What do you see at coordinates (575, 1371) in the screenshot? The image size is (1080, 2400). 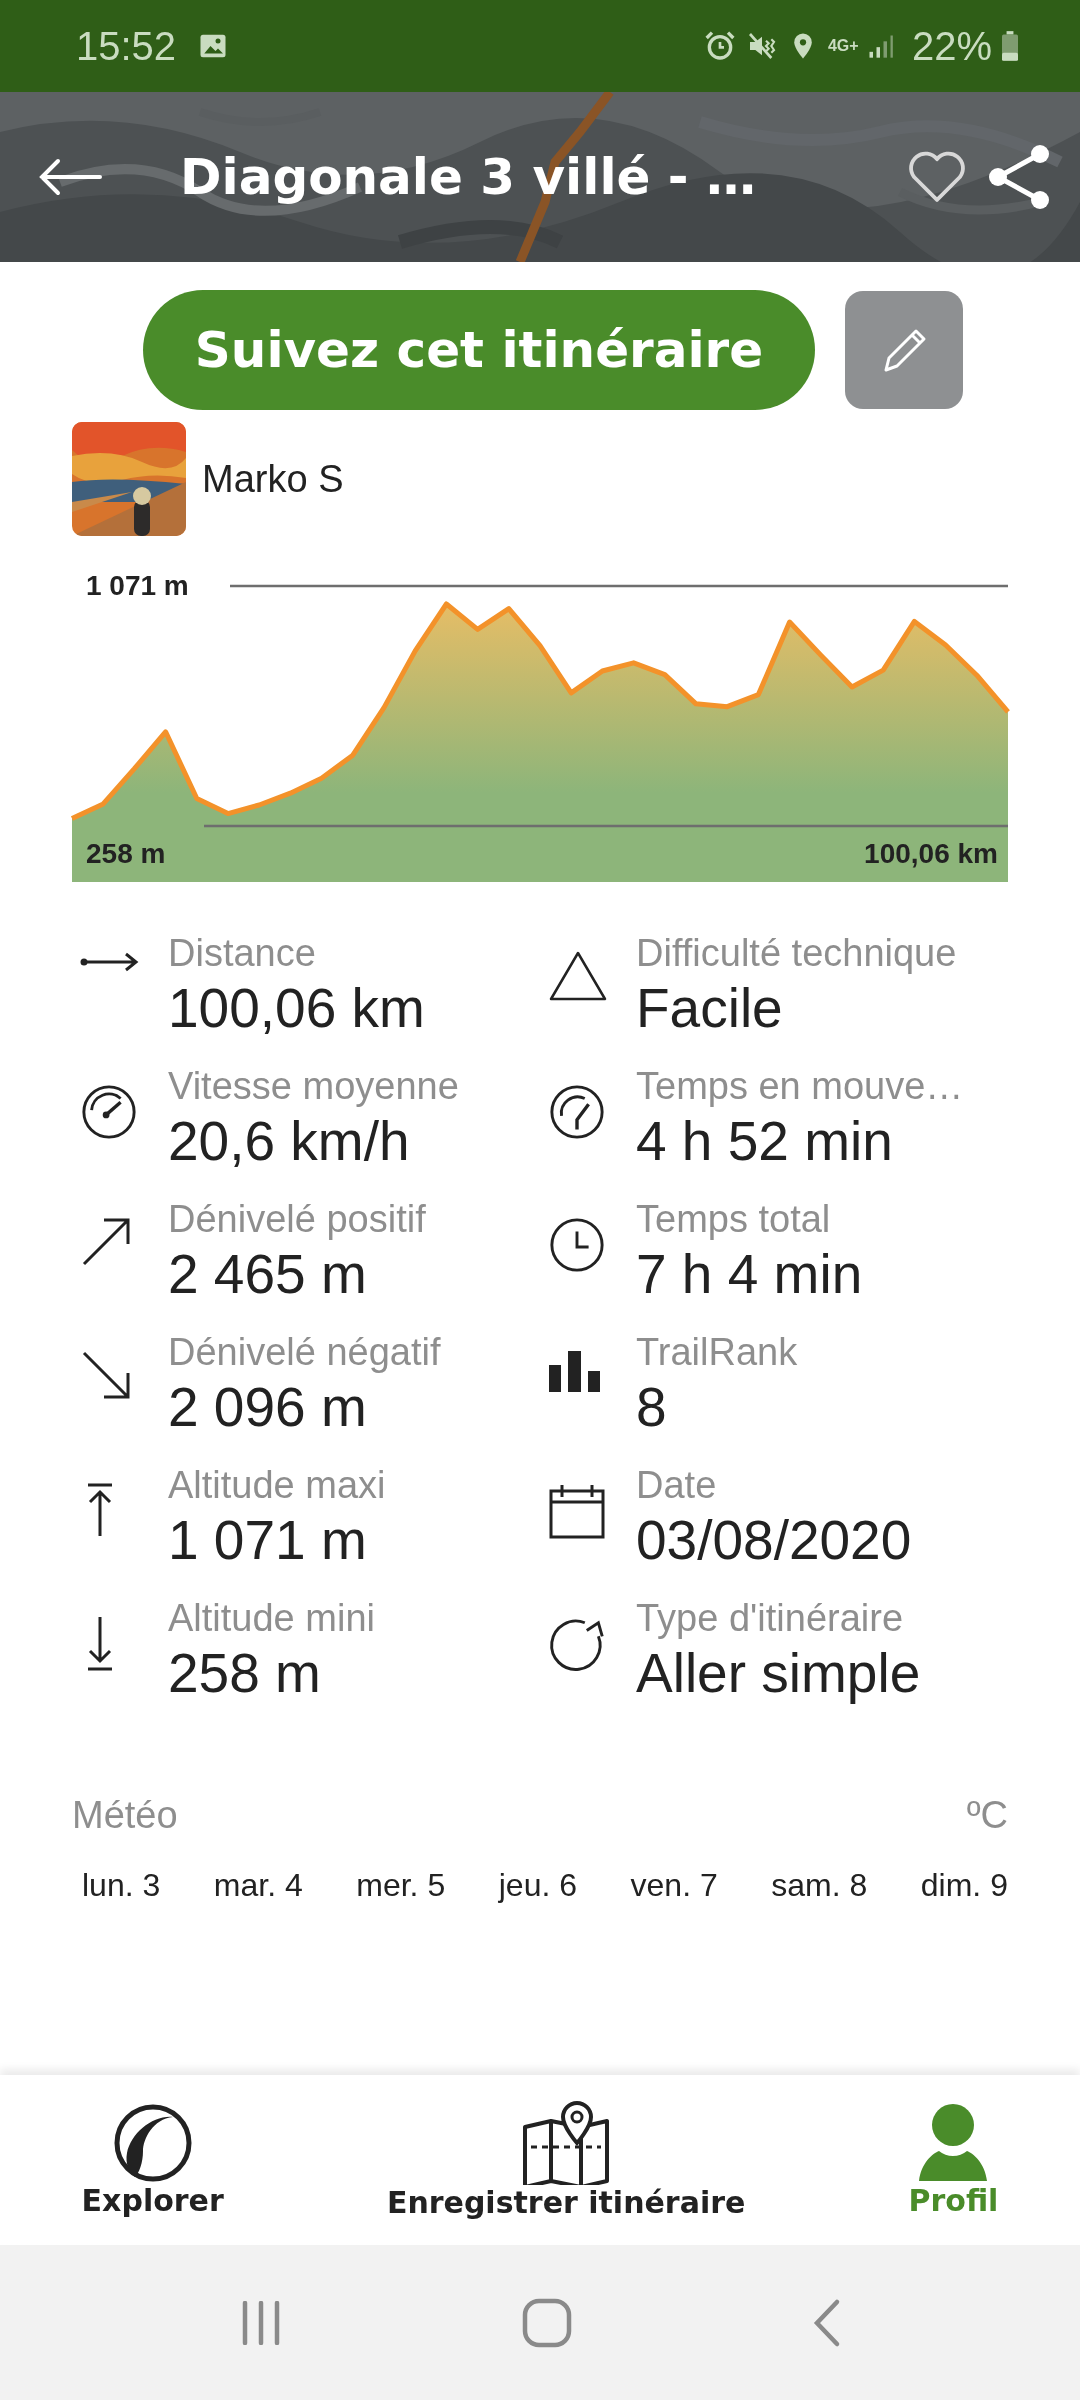 I see `bar-chart-icon` at bounding box center [575, 1371].